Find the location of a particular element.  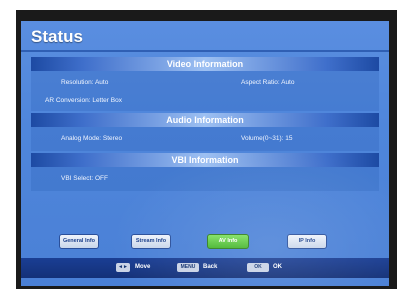

ok-label: OK is located at coordinates (277, 267).